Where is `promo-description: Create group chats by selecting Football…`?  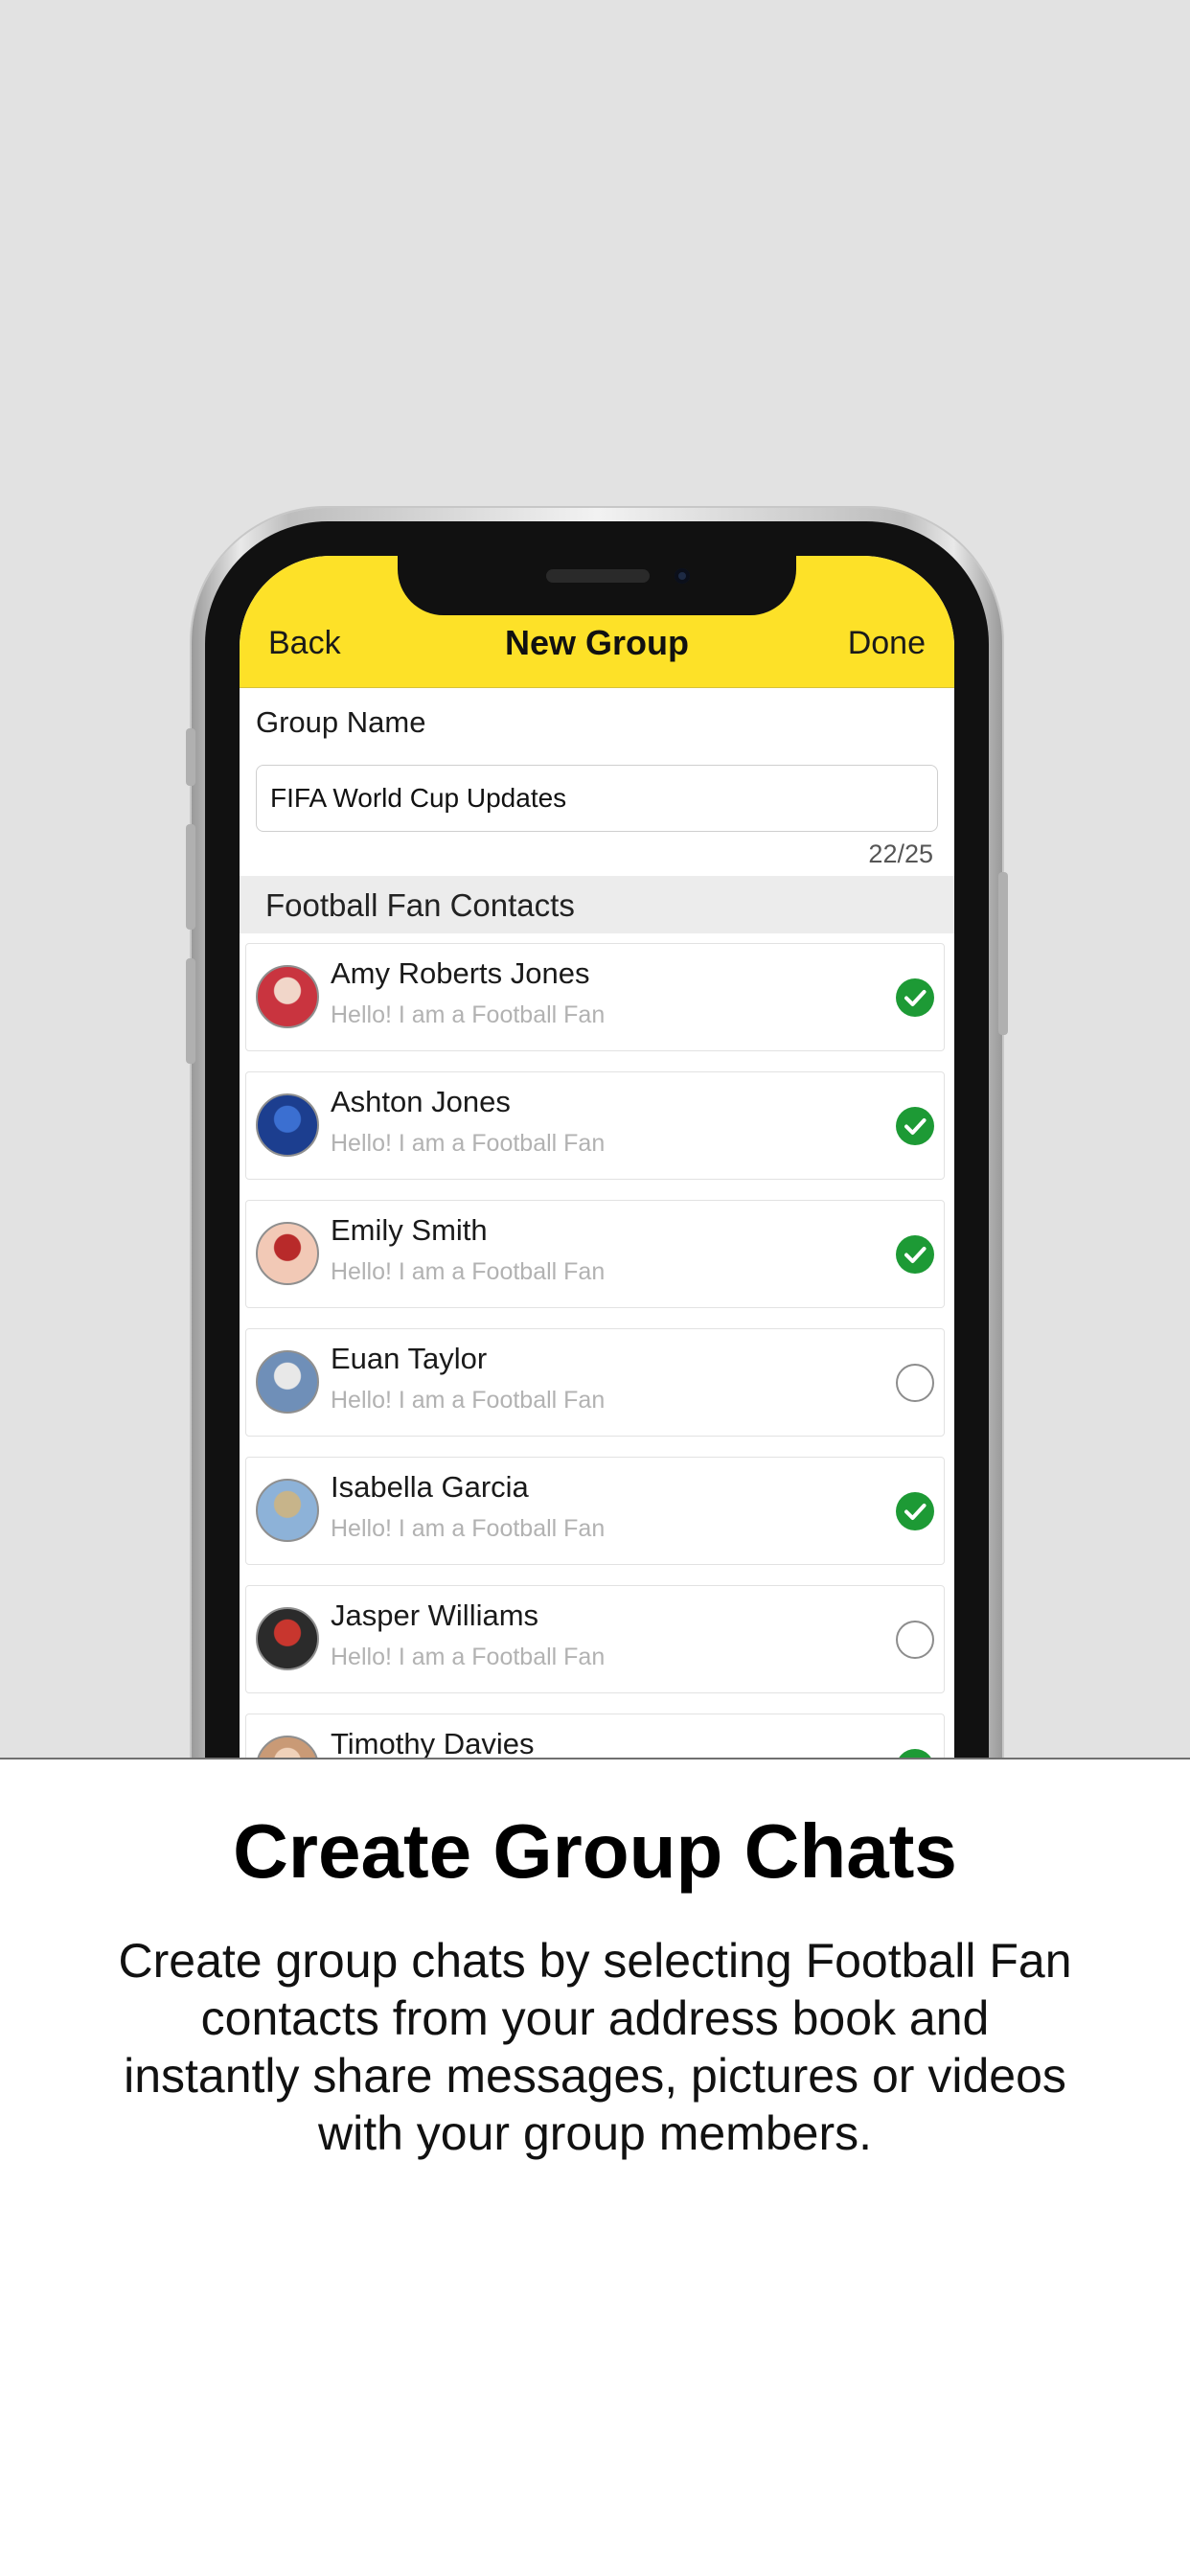 promo-description: Create group chats by selecting Football… is located at coordinates (595, 2047).